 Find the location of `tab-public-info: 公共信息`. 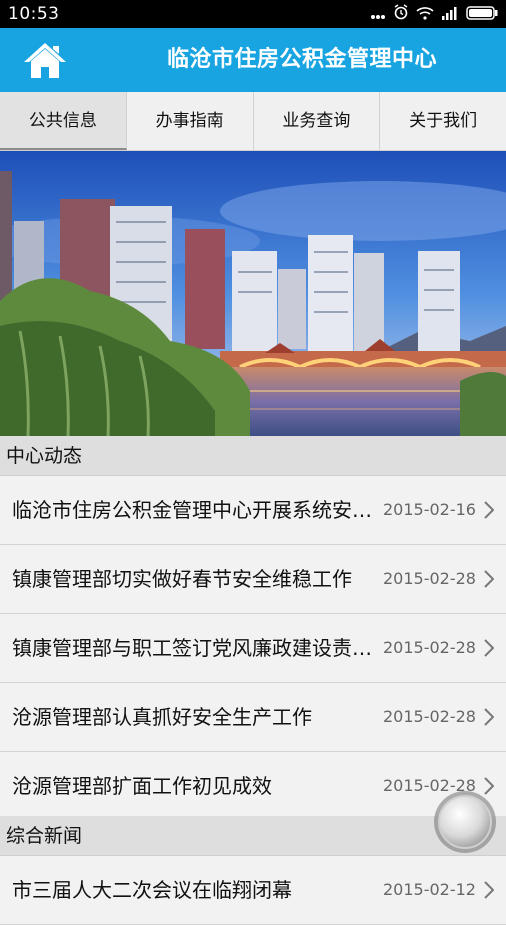

tab-public-info: 公共信息 is located at coordinates (63, 121).